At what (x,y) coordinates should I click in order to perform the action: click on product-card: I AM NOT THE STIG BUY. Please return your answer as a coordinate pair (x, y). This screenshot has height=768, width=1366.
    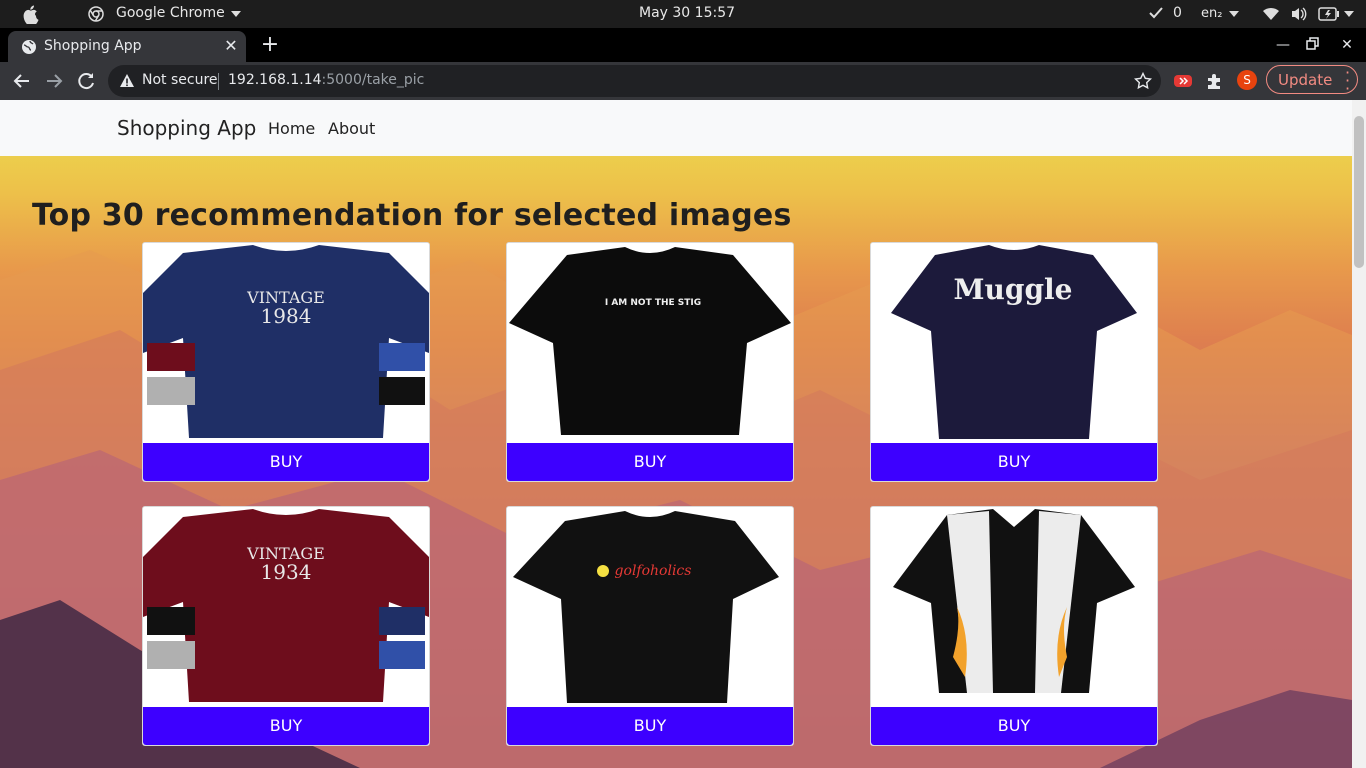
    Looking at the image, I should click on (650, 362).